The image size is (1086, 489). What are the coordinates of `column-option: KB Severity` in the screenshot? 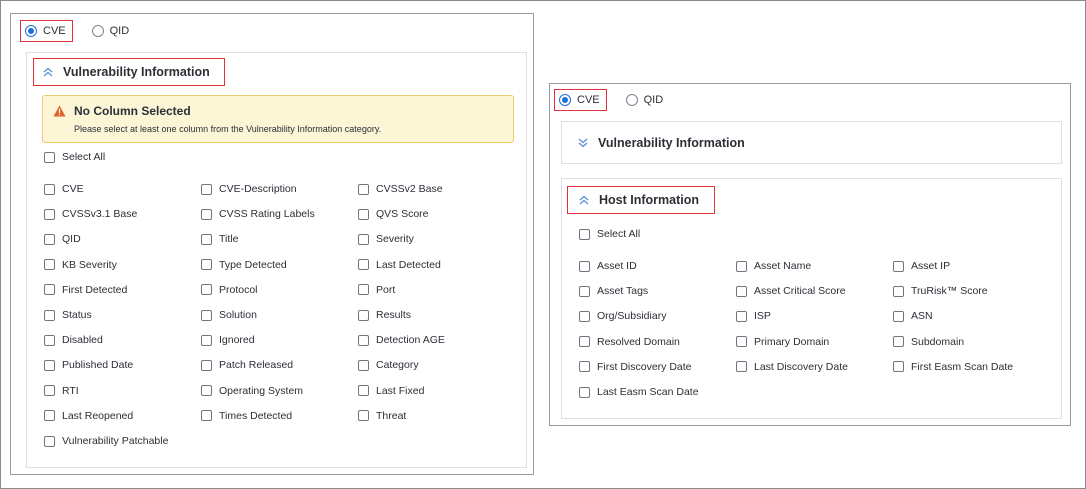 It's located at (80, 265).